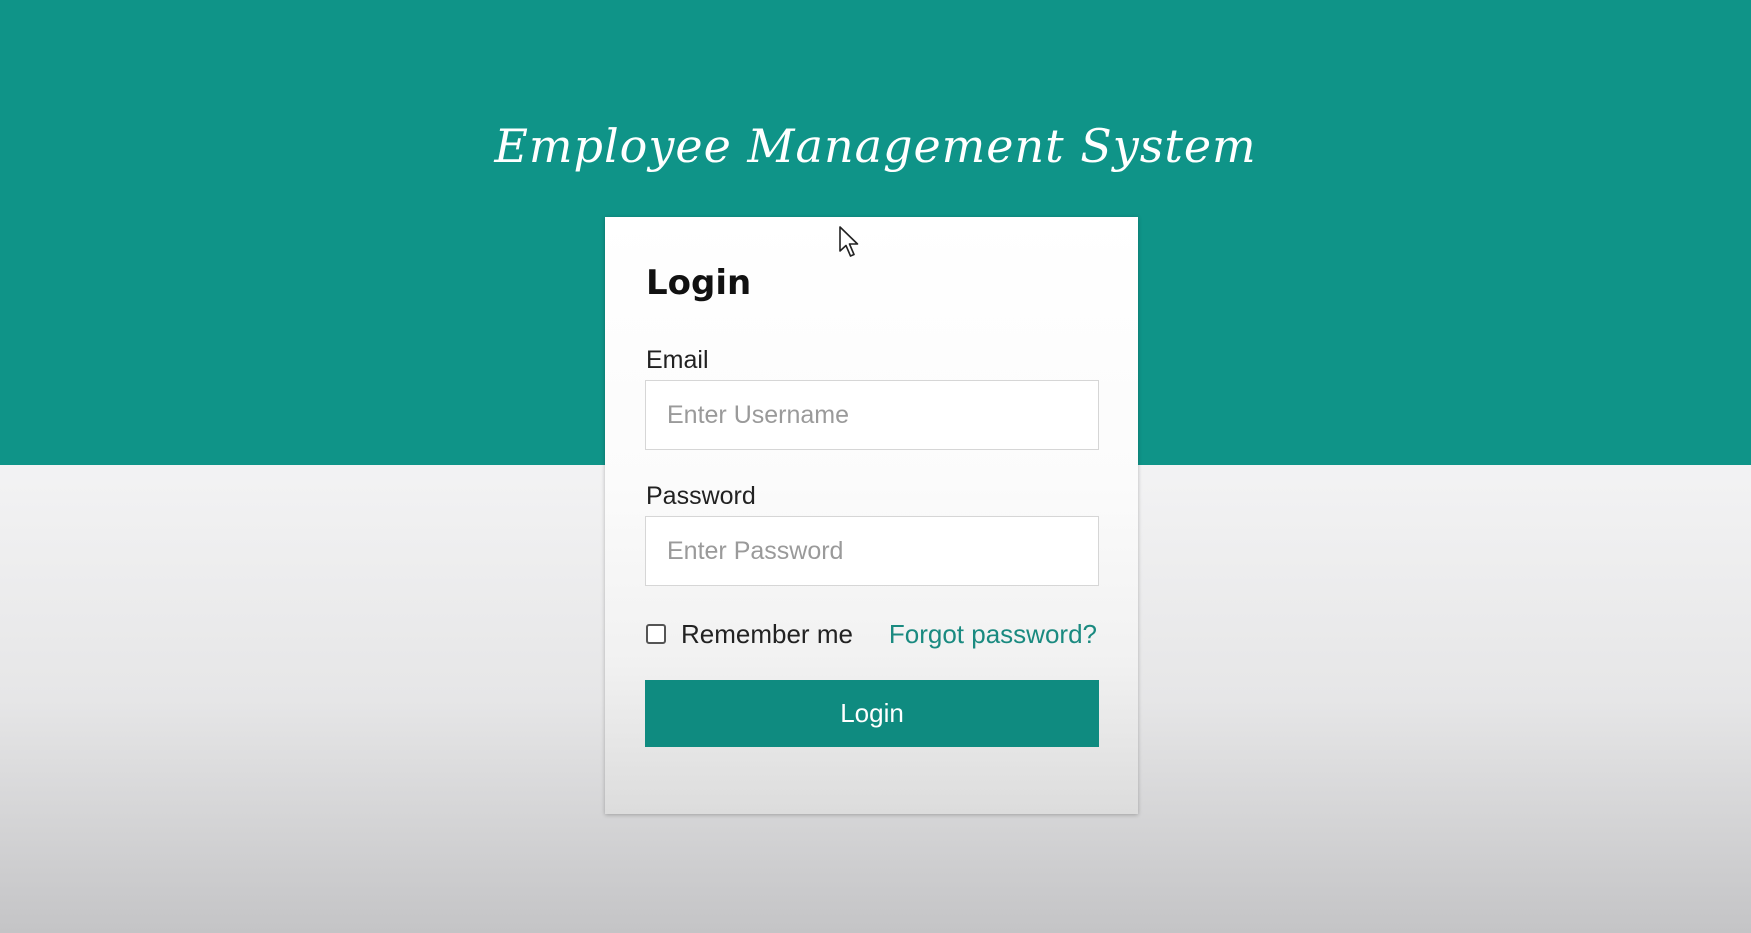 Image resolution: width=1751 pixels, height=933 pixels. Describe the element at coordinates (701, 496) in the screenshot. I see `password-label: Password` at that location.